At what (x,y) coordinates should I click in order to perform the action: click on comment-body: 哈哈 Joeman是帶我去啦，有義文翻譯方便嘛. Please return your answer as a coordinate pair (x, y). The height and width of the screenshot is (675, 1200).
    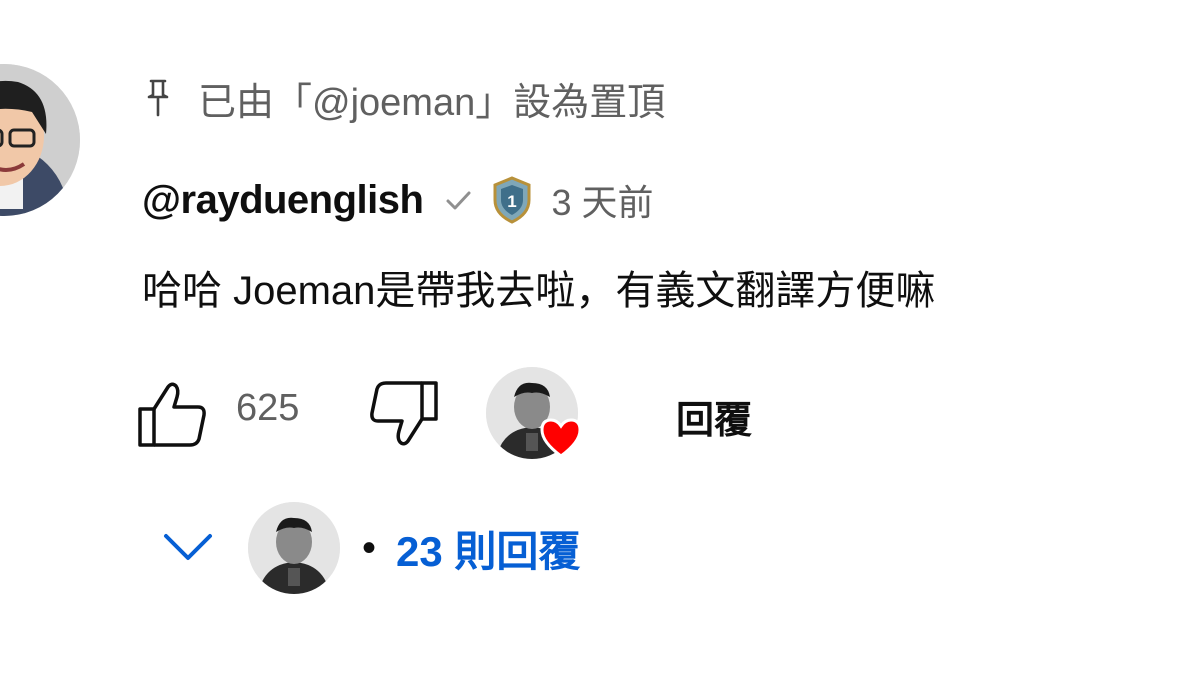
    Looking at the image, I should click on (539, 291).